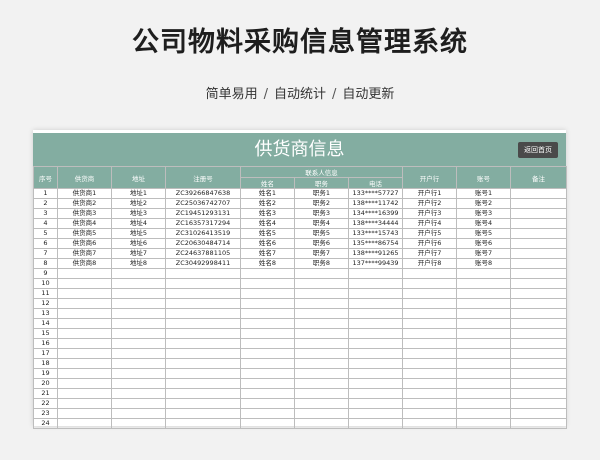  What do you see at coordinates (430, 233) in the screenshot?
I see `cell-bank: 开户行5` at bounding box center [430, 233].